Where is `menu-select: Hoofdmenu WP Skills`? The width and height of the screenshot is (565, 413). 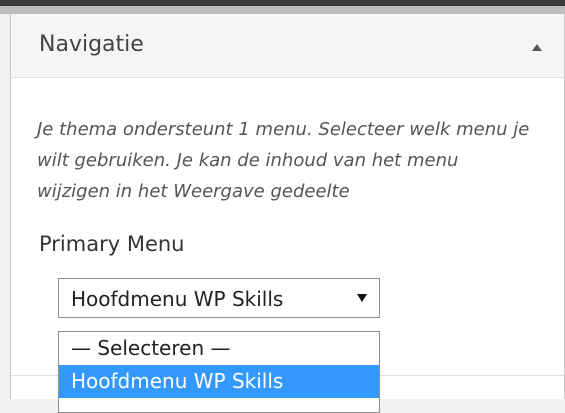 menu-select: Hoofdmenu WP Skills is located at coordinates (219, 298).